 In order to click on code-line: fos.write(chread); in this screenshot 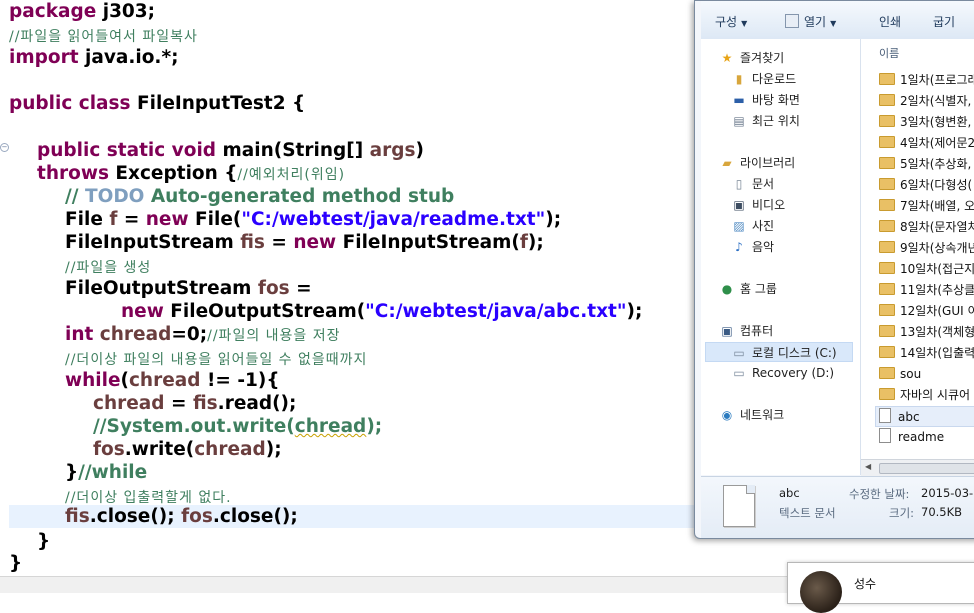, I will do `click(187, 449)`.